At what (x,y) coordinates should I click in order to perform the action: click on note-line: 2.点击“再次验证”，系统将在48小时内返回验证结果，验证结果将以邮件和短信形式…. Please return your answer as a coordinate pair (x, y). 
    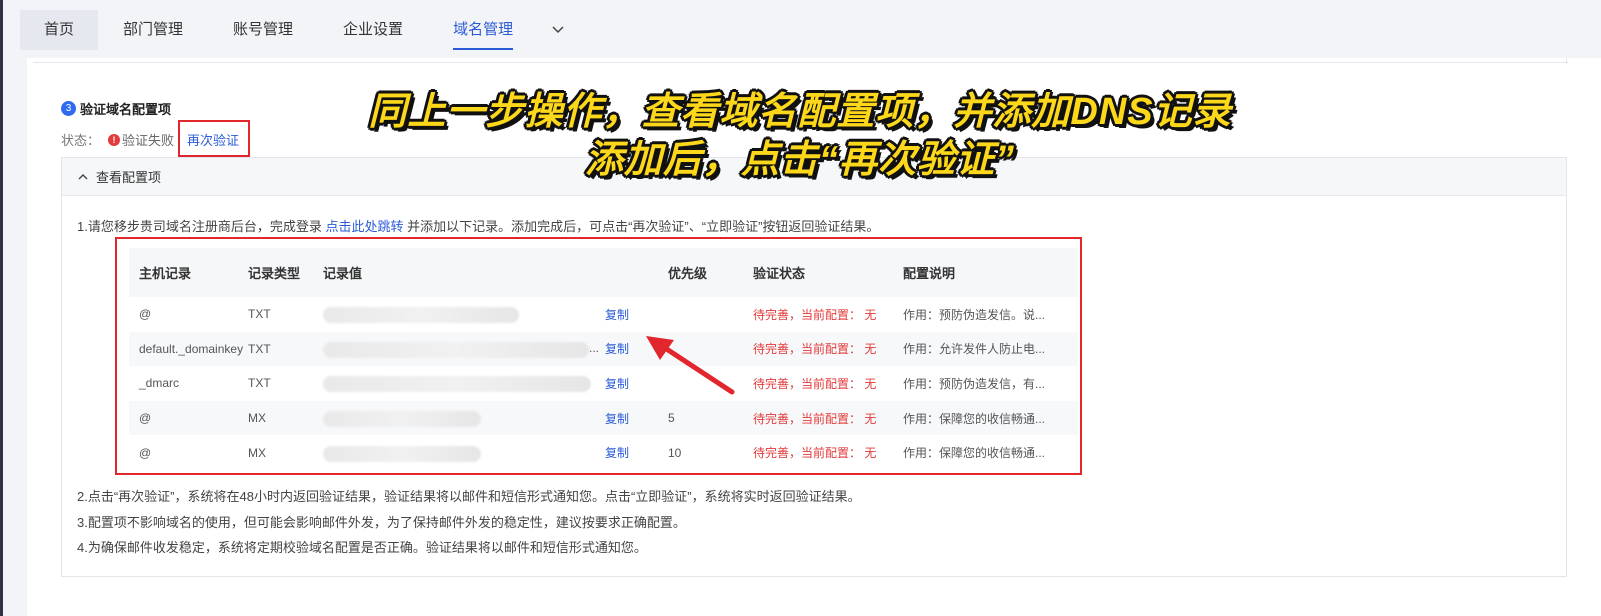
    Looking at the image, I should click on (469, 496).